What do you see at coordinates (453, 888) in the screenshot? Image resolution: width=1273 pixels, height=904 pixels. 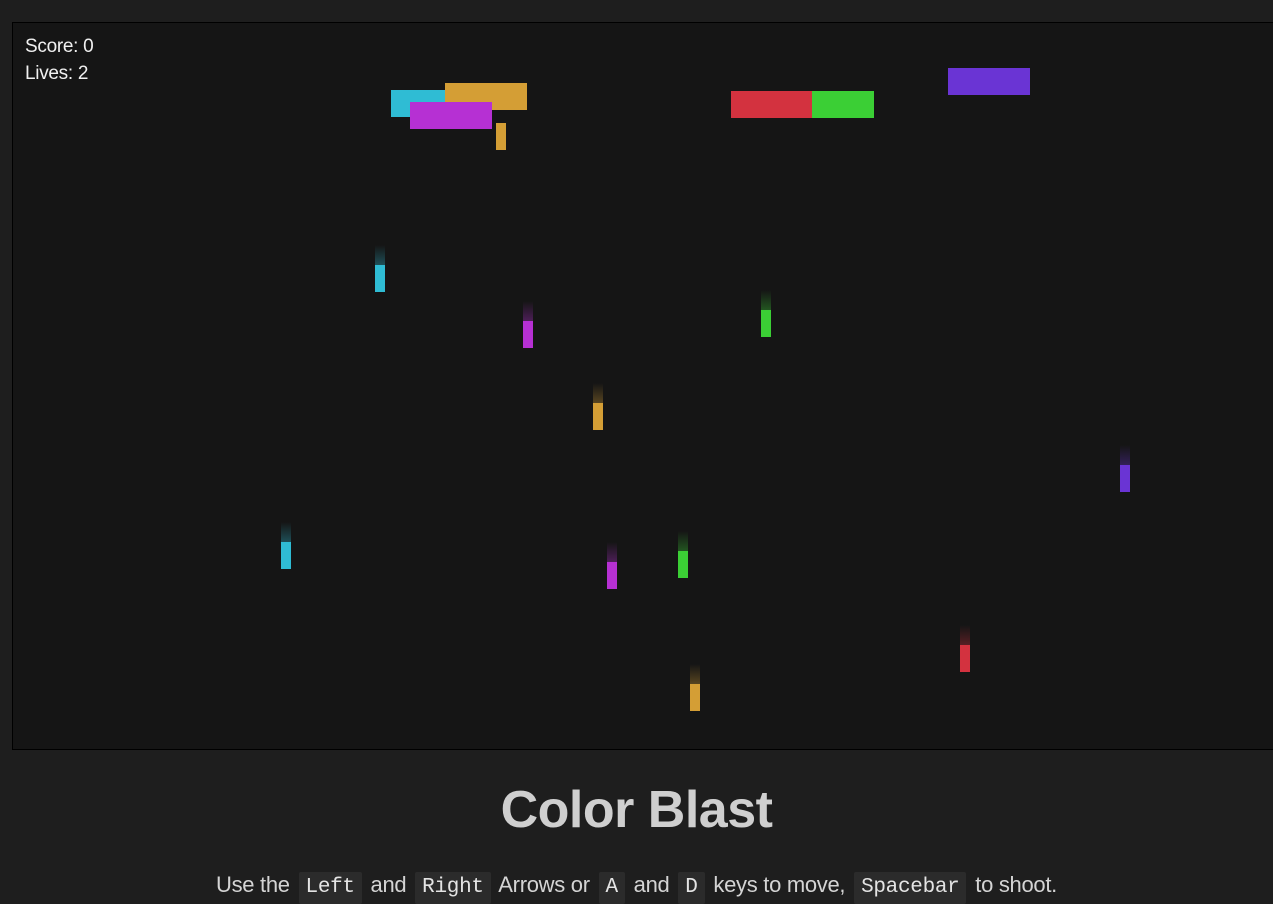 I see `key-right: Right` at bounding box center [453, 888].